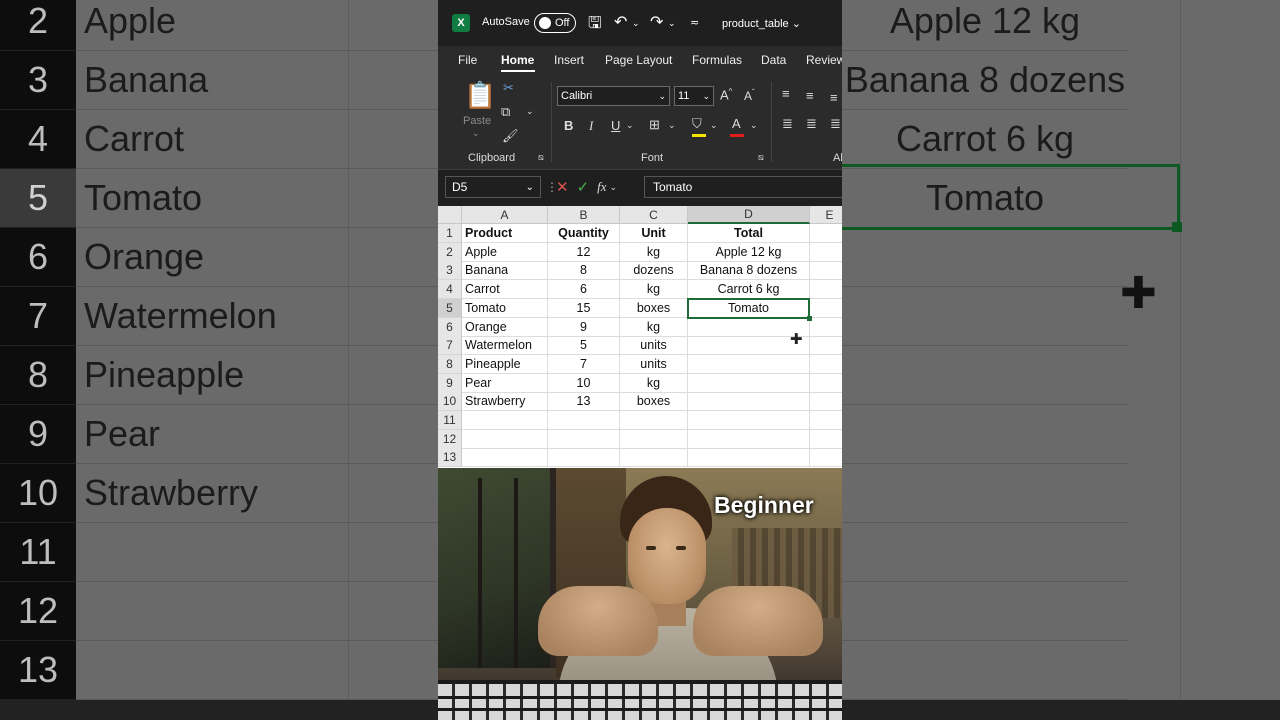 Image resolution: width=1280 pixels, height=720 pixels. What do you see at coordinates (505, 327) in the screenshot?
I see `cell-a6: Orange` at bounding box center [505, 327].